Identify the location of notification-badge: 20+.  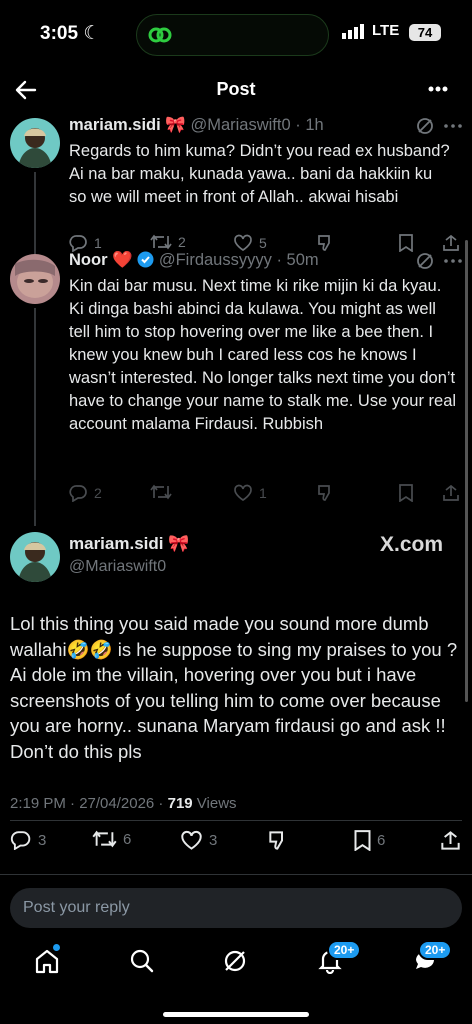
(344, 950).